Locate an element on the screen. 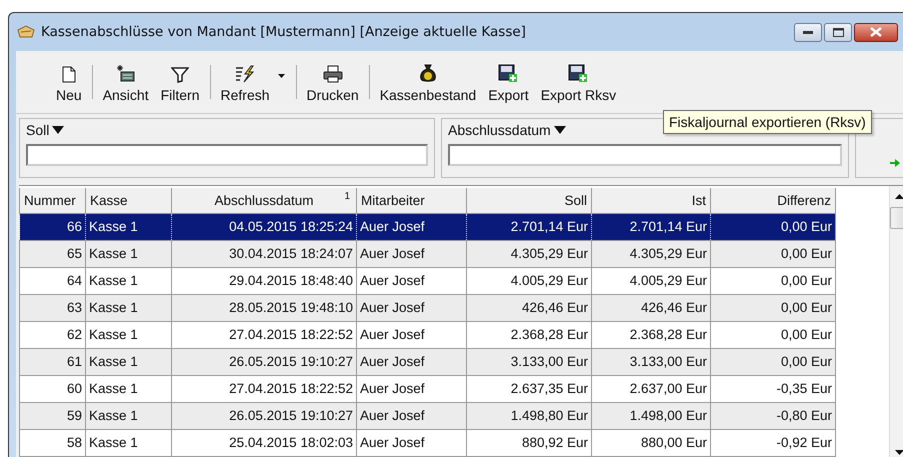 The width and height of the screenshot is (903, 457). toolbar-button: Export Rksv is located at coordinates (578, 82).